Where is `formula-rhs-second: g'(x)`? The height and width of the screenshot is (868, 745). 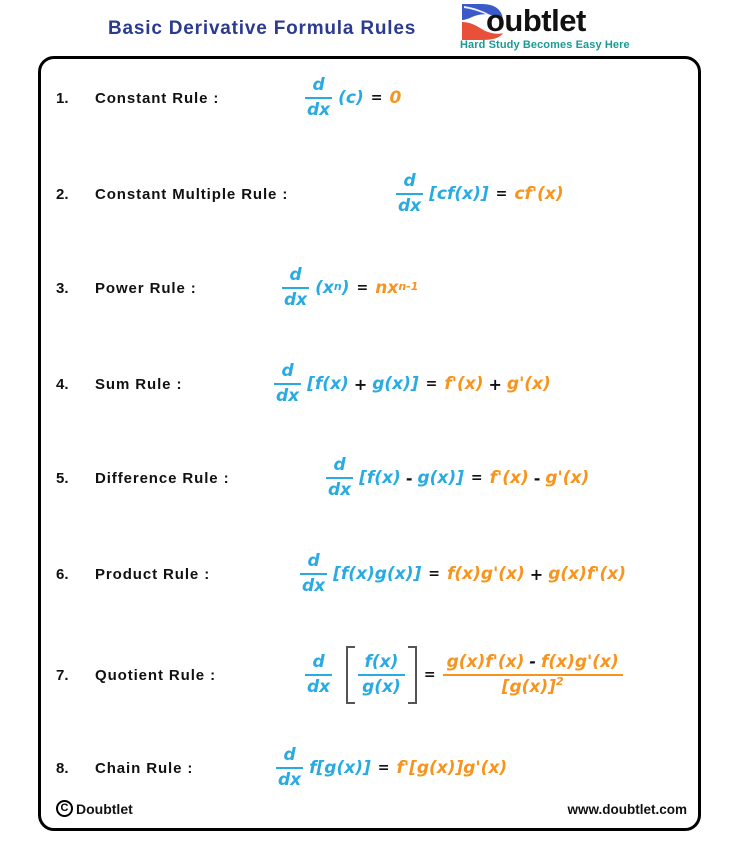
formula-rhs-second: g'(x) is located at coordinates (567, 478).